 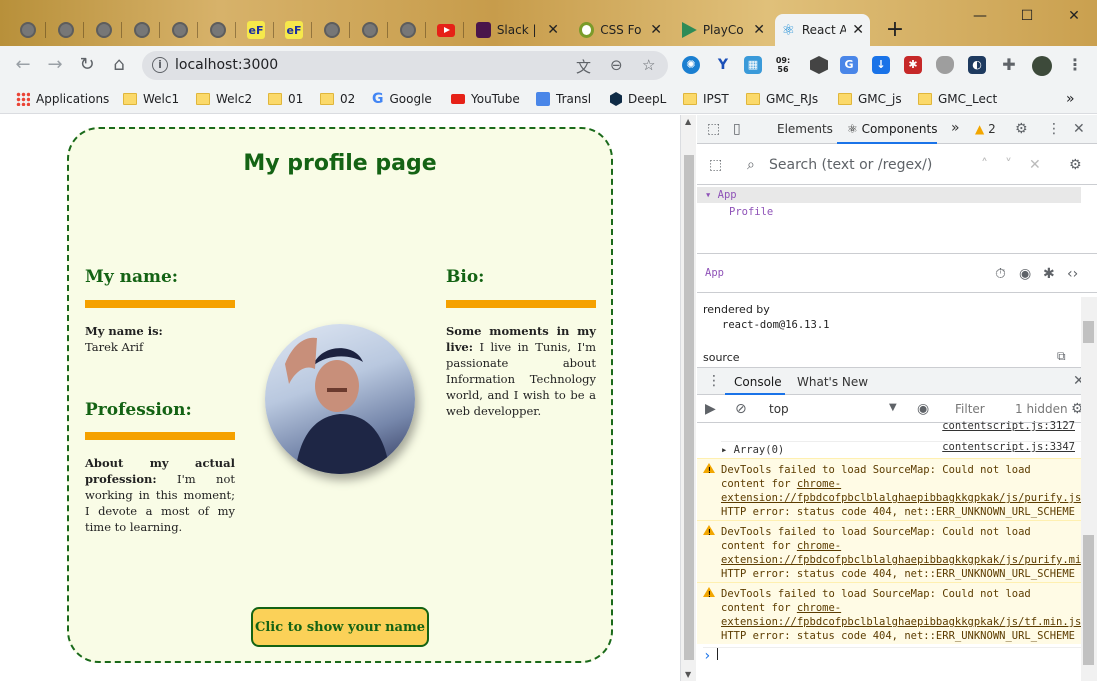 What do you see at coordinates (226, 65) in the screenshot?
I see `url-text: localhost:3000` at bounding box center [226, 65].